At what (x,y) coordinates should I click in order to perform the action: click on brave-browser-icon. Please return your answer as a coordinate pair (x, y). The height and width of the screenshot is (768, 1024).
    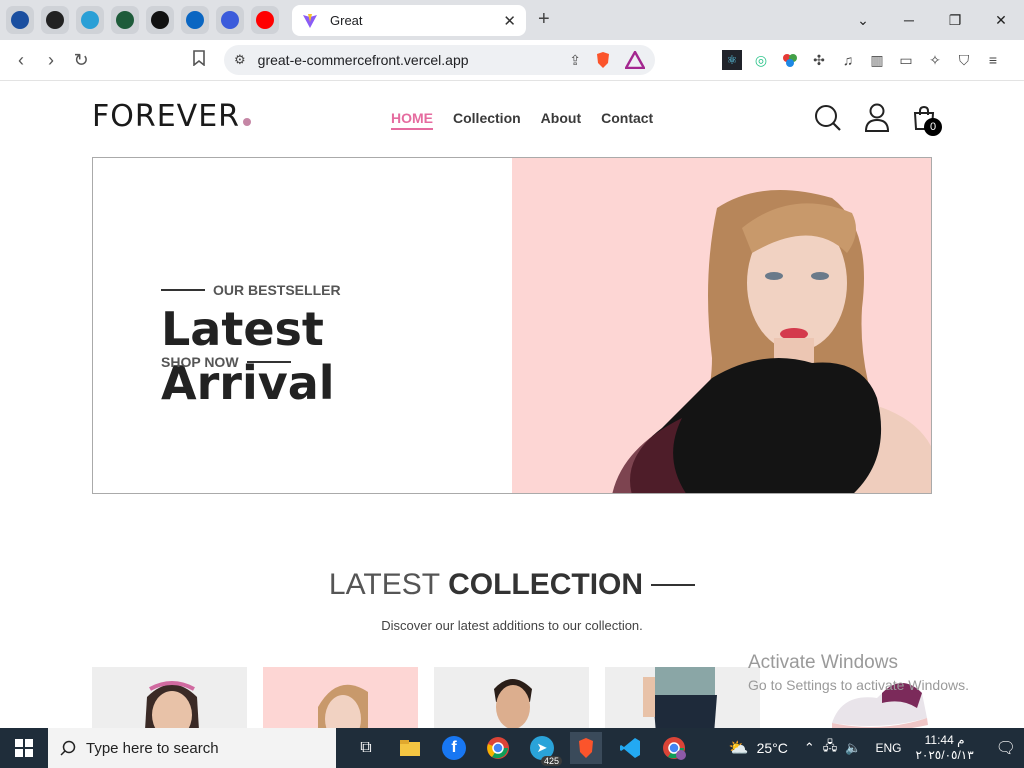
    Looking at the image, I should click on (586, 748).